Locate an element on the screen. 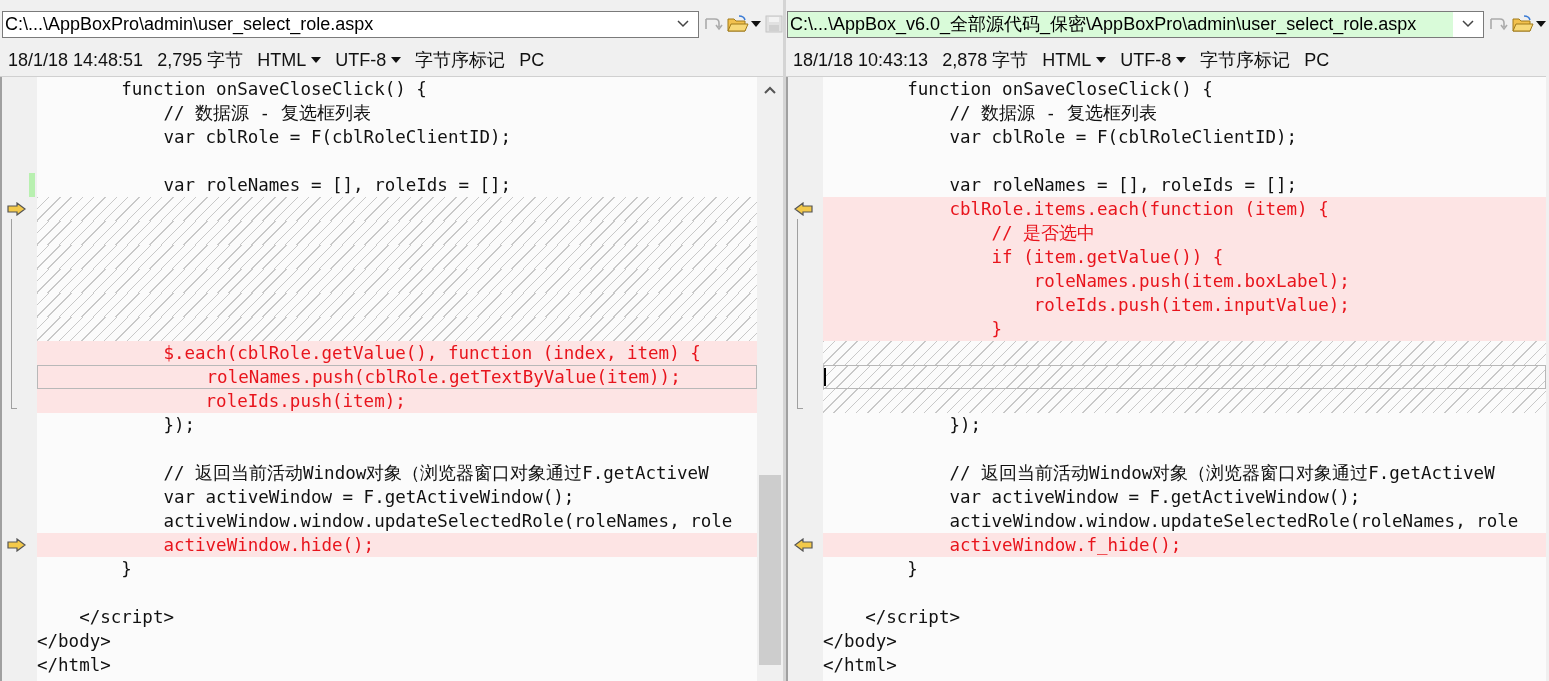  file-size: 2,878 字节 is located at coordinates (985, 60).